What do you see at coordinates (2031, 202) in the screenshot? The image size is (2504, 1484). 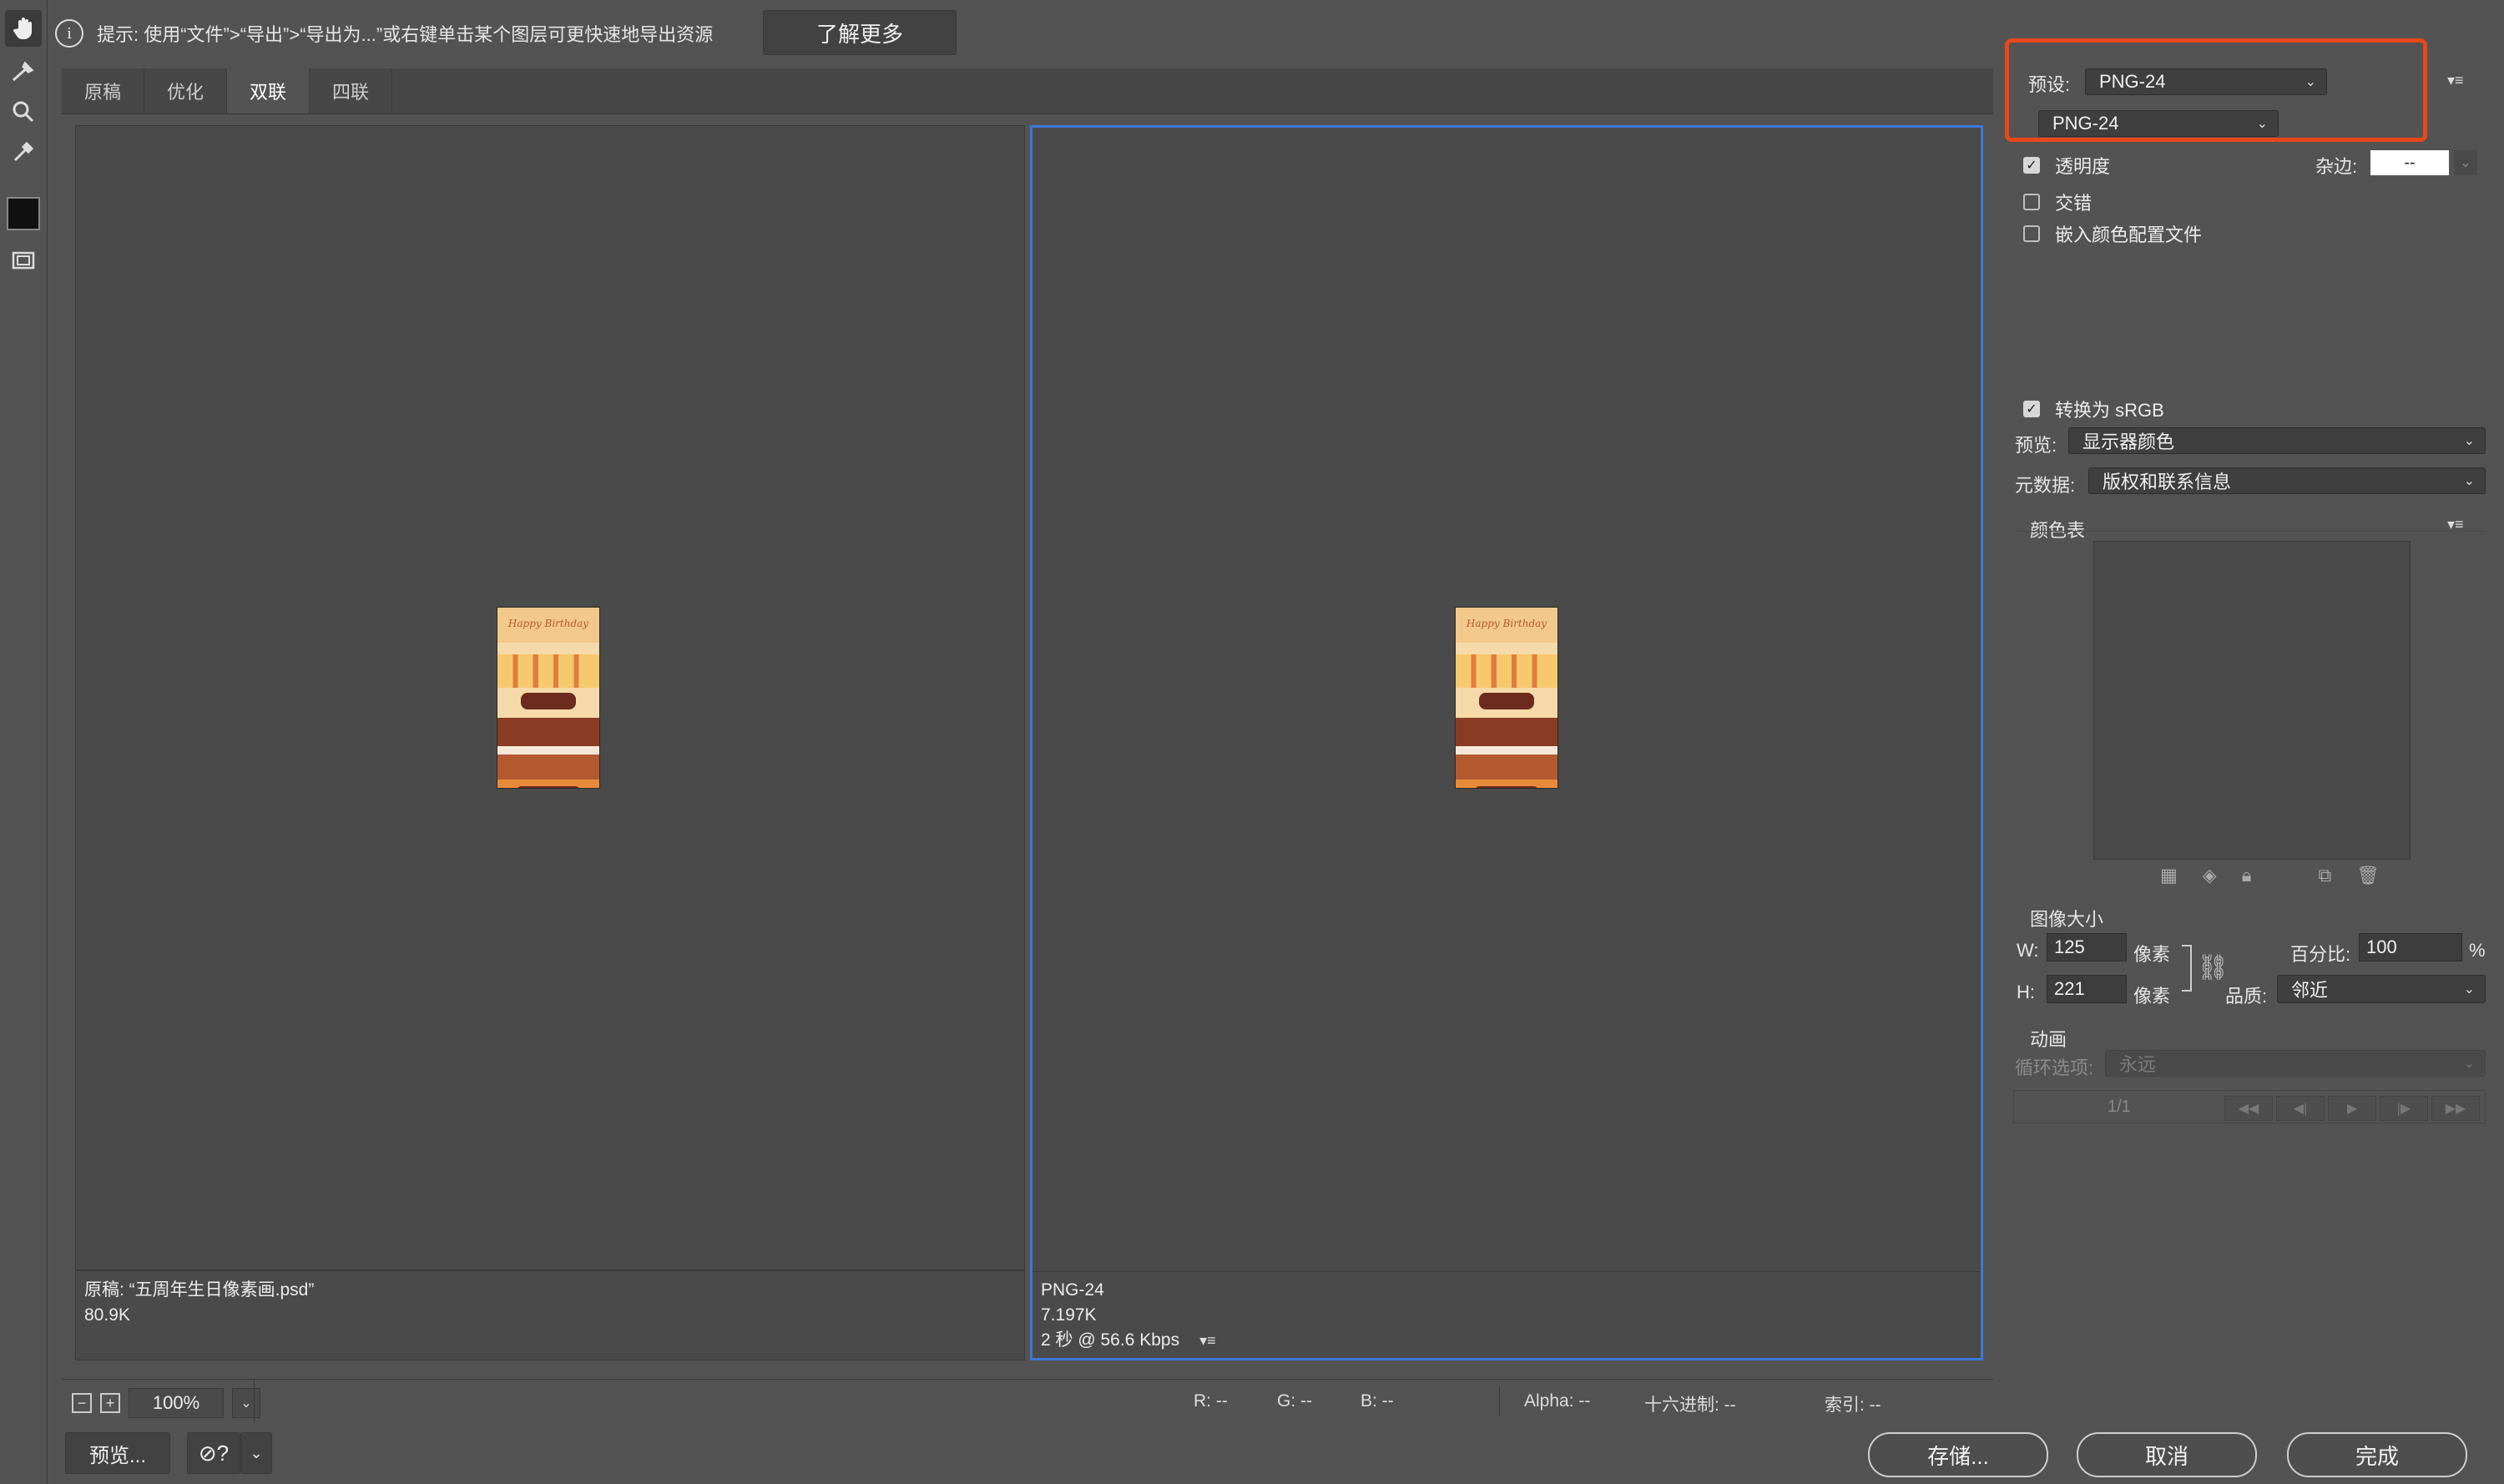 I see `interlaced-checkbox` at bounding box center [2031, 202].